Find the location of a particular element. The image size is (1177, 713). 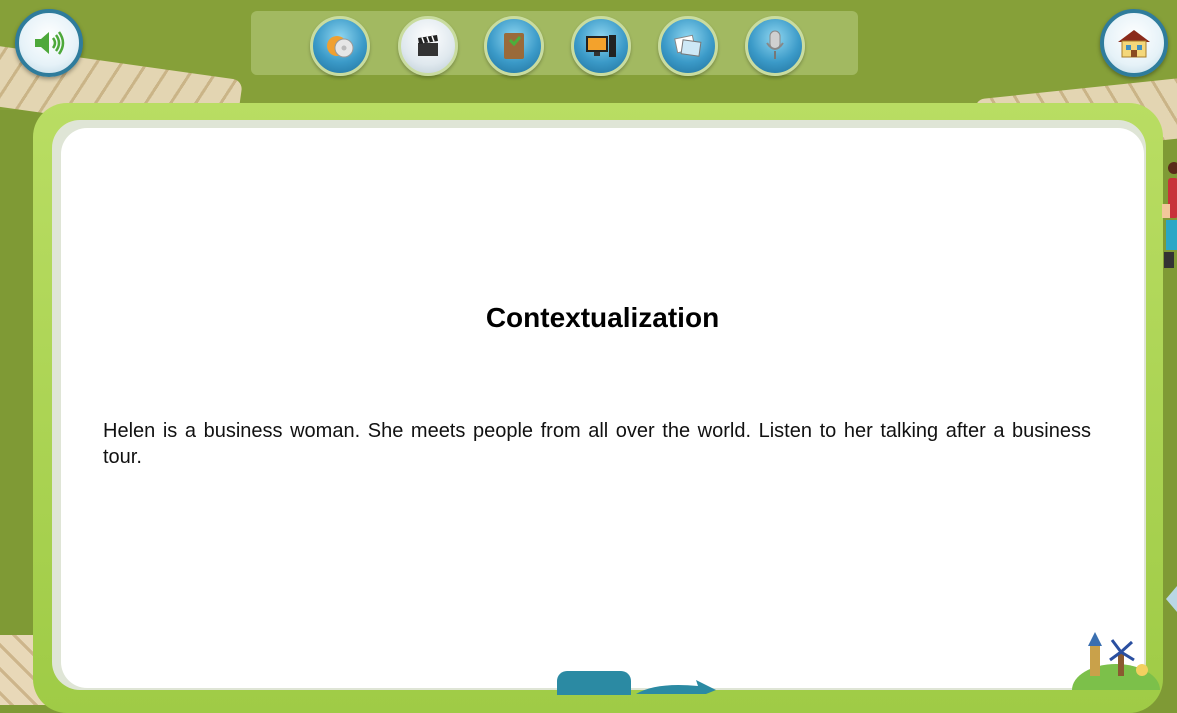

character-illustration is located at coordinates (1169, 215).